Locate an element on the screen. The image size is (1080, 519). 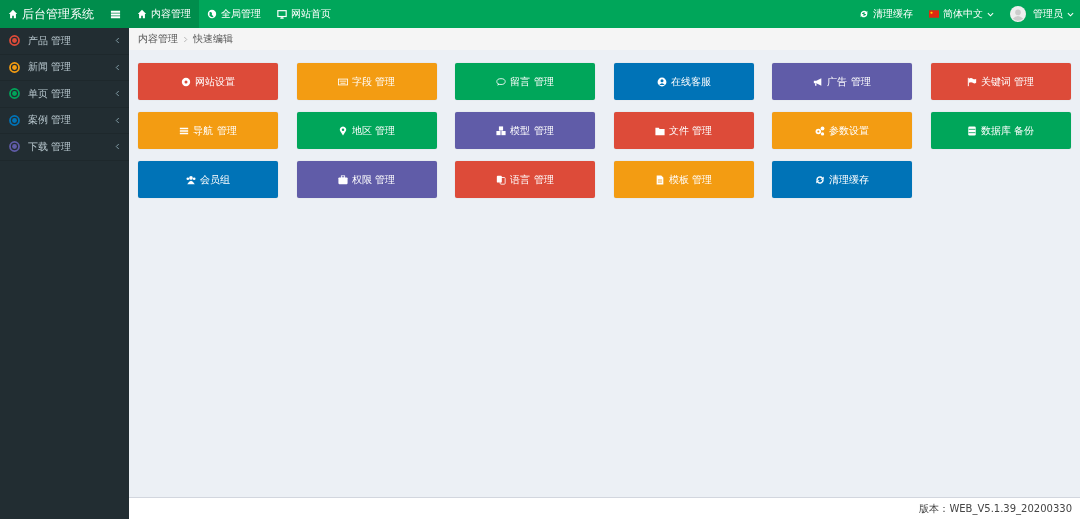
shortcut-tile: 参数设置 is located at coordinates (842, 130).